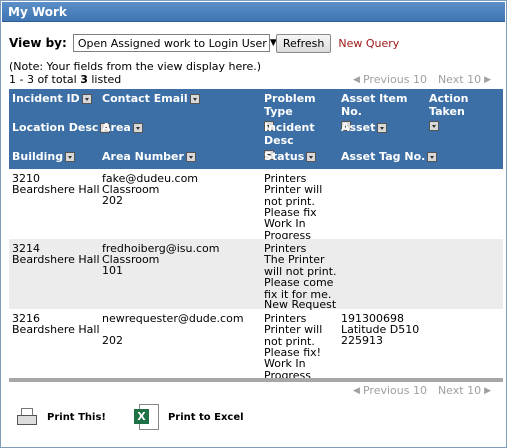  I want to click on count-prefix: 1 - 3 of total, so click(45, 79).